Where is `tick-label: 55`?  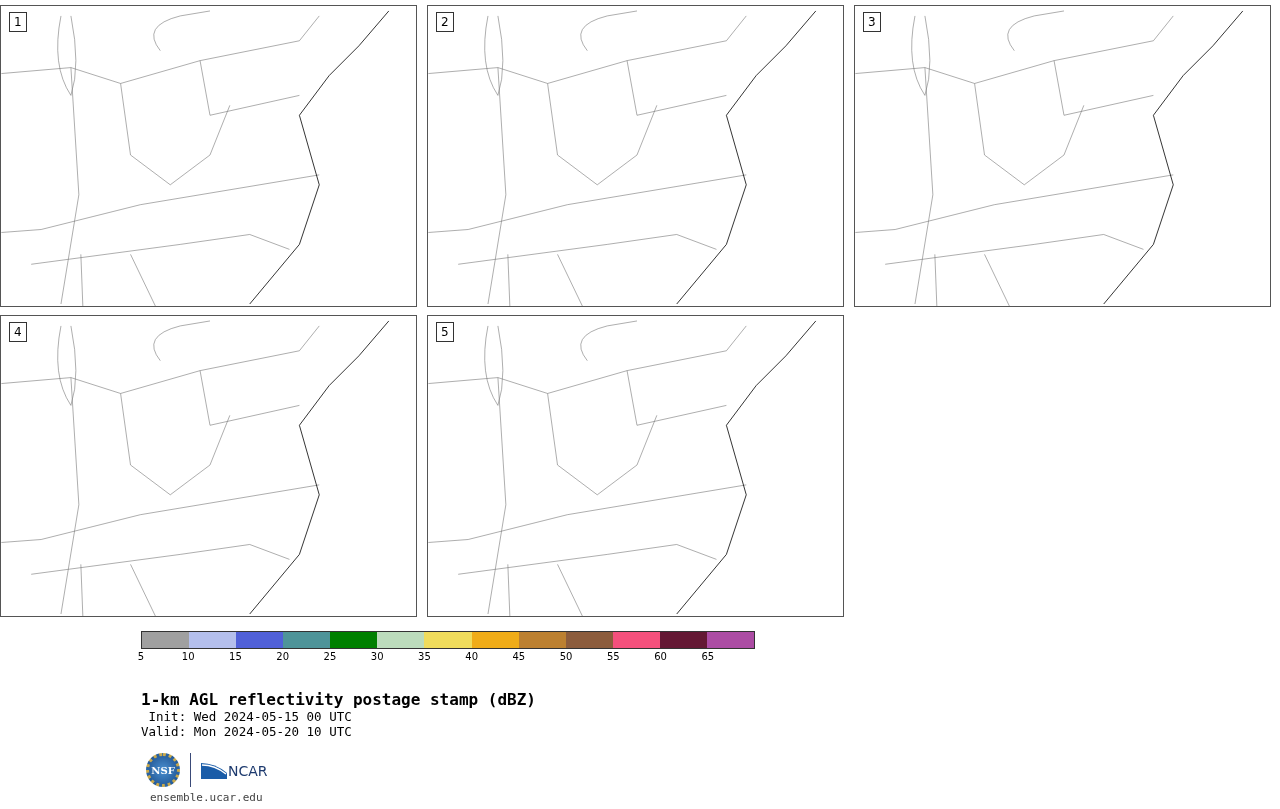 tick-label: 55 is located at coordinates (613, 657).